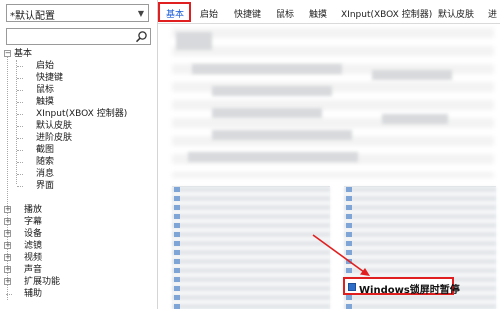 The image size is (500, 309). Describe the element at coordinates (251, 247) in the screenshot. I see `subpanel-left` at that location.